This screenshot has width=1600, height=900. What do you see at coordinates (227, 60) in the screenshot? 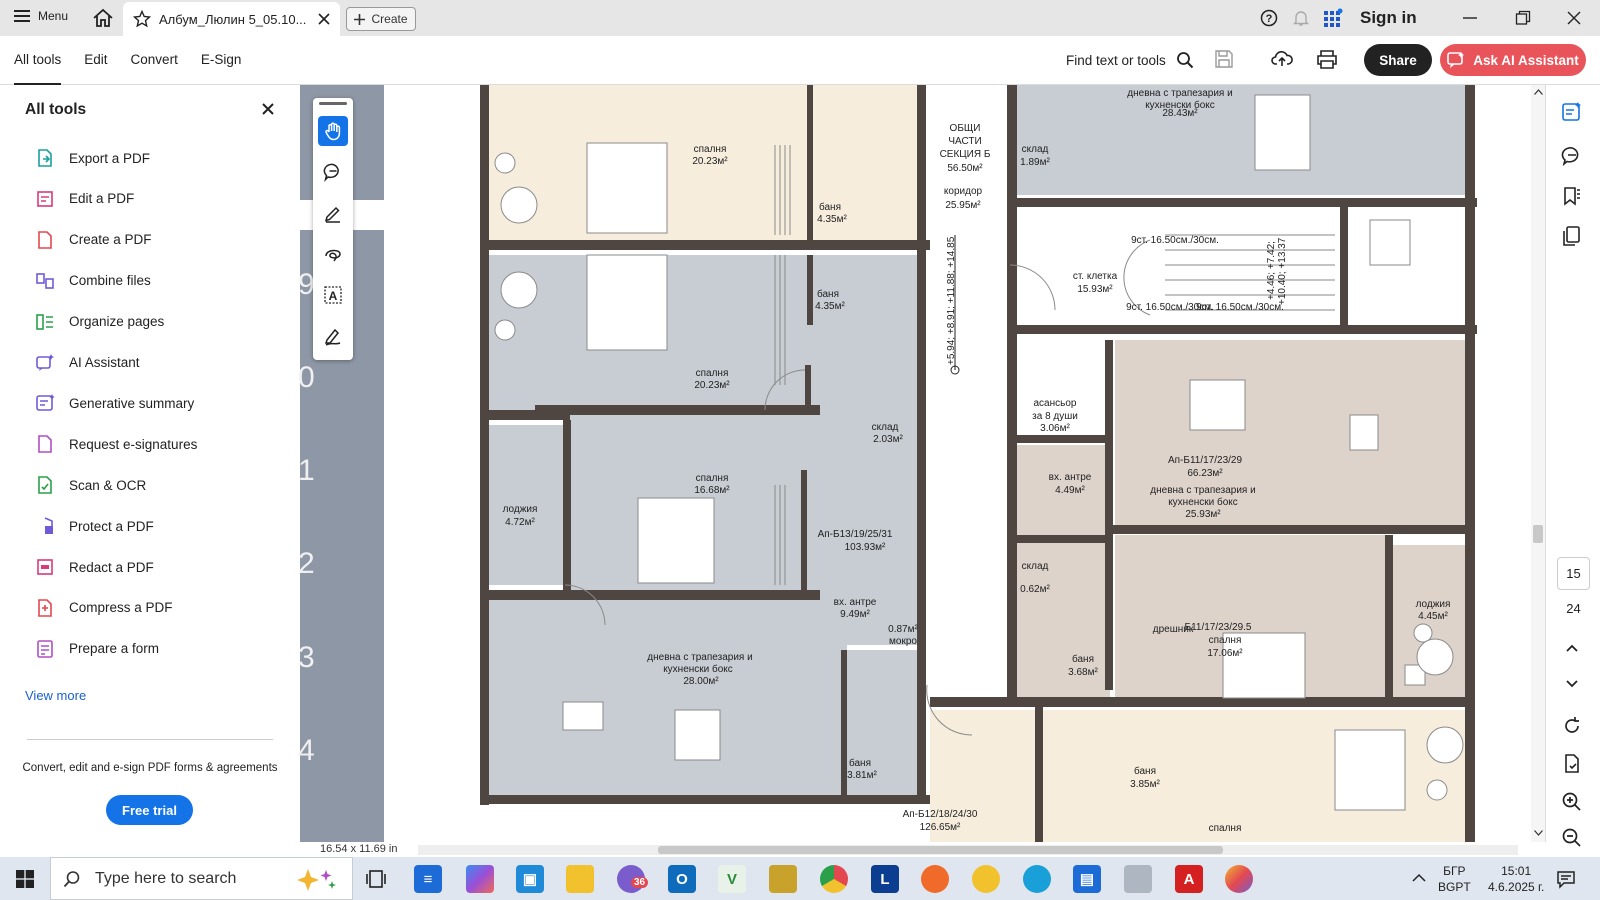
I see `tab-e-sign: E-Sign` at bounding box center [227, 60].